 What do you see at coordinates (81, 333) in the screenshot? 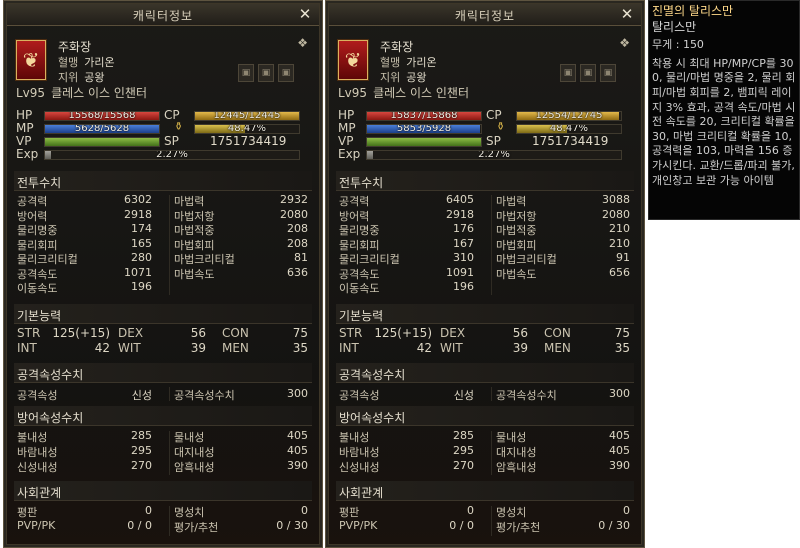
I see `stat-value: 125(+15)` at bounding box center [81, 333].